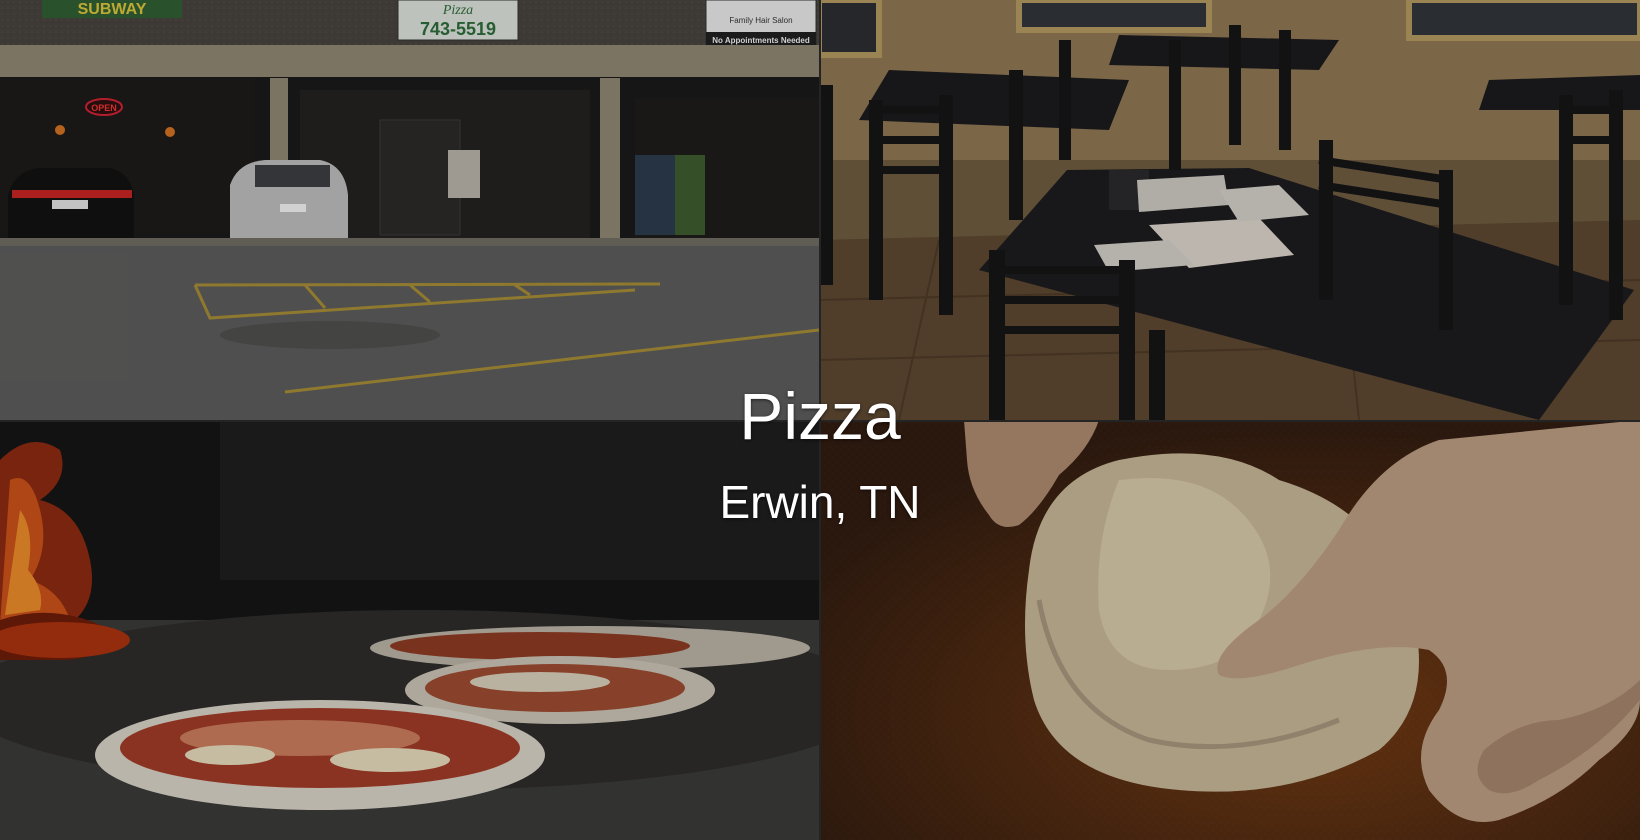  Describe the element at coordinates (761, 40) in the screenshot. I see `svg-text: No Appointments Needed` at that location.